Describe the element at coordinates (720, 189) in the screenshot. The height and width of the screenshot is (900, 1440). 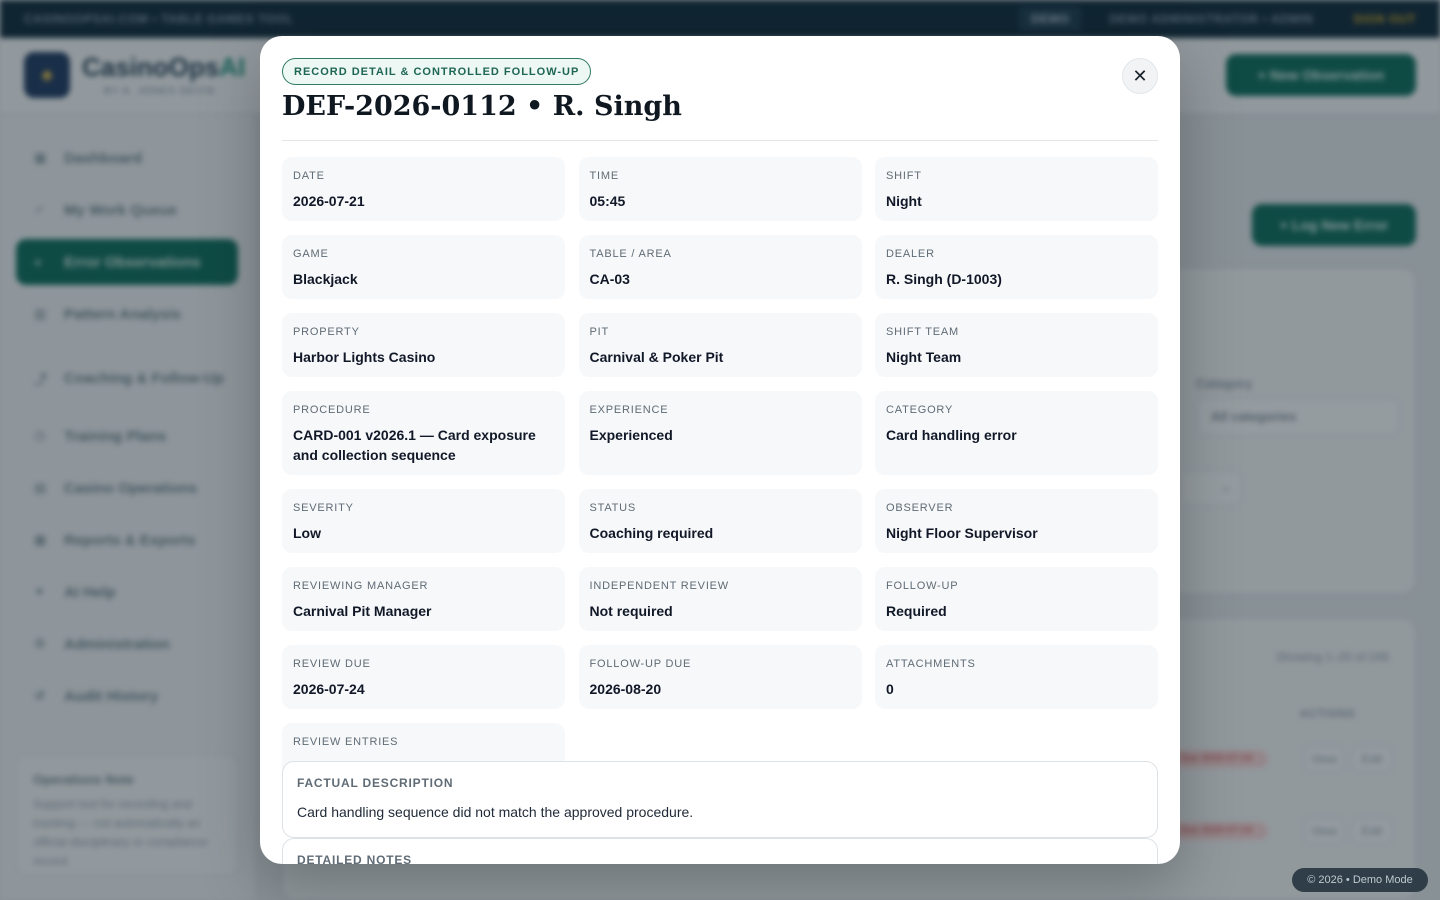
I see `field-time: Time 05:45` at that location.